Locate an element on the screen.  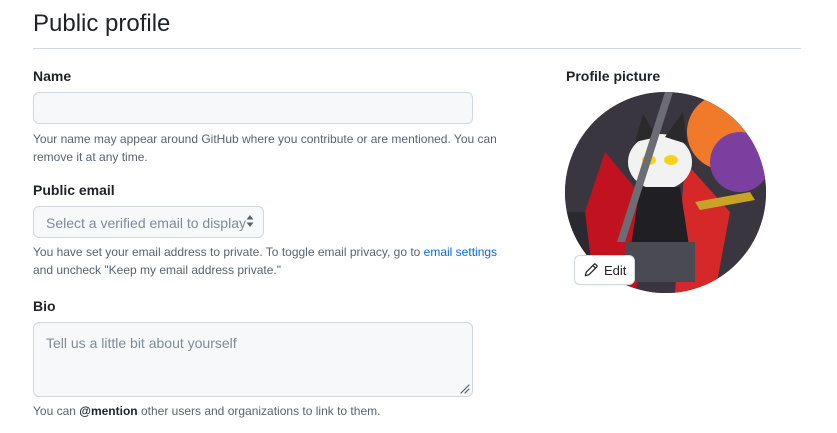
edit-label: Edit is located at coordinates (615, 270).